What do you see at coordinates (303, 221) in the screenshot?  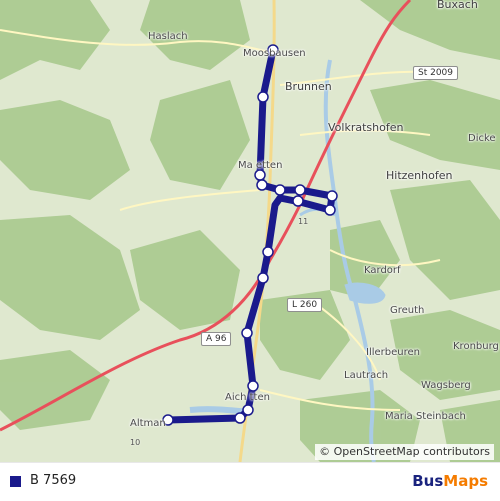 I see `route-number-11: 11` at bounding box center [303, 221].